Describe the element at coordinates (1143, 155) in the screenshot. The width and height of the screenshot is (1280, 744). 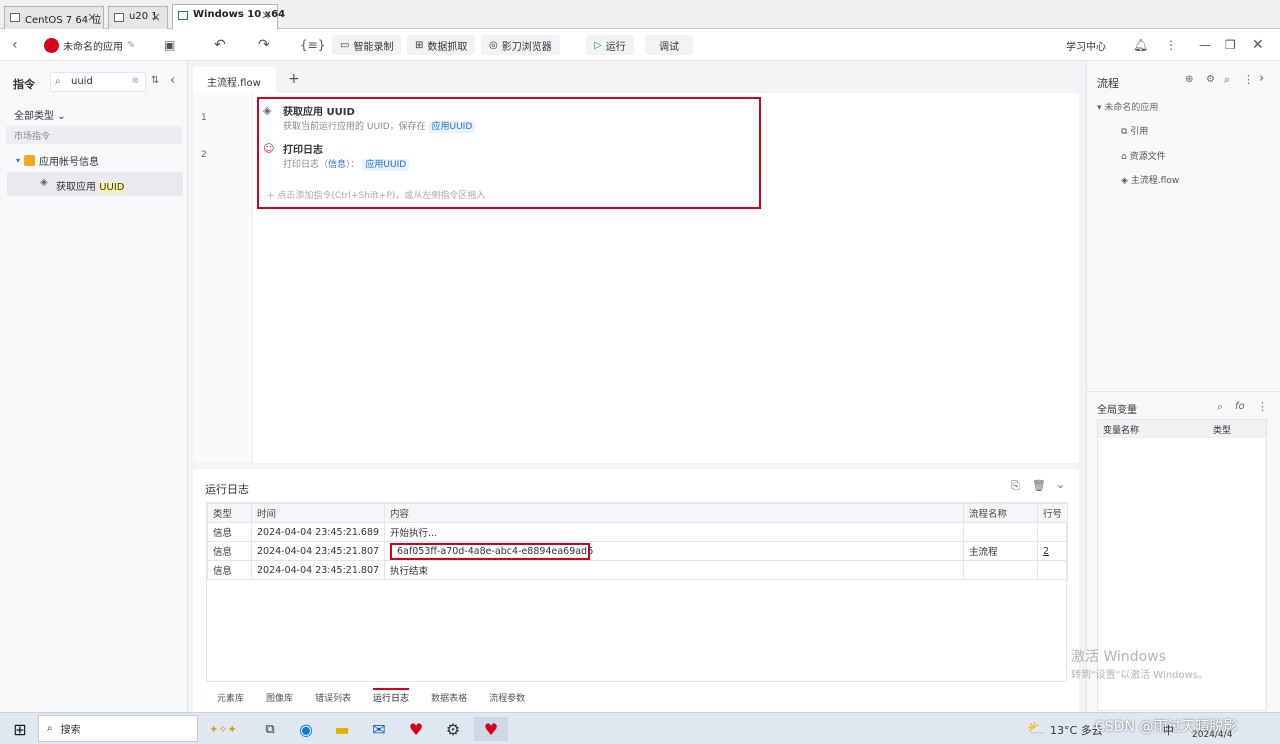
I see `tree-item-resources: ⌂ 资源文件` at that location.